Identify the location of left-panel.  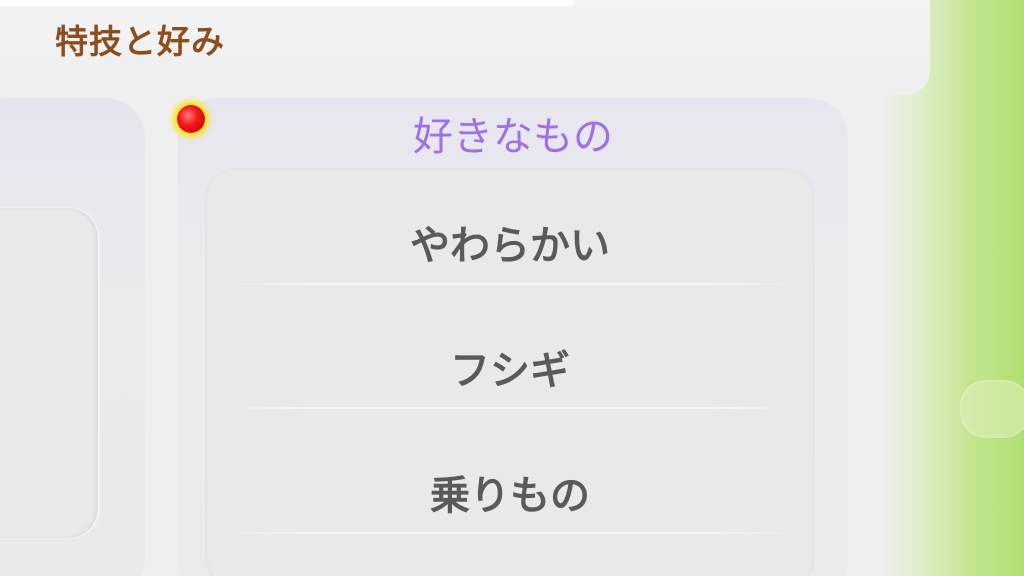
(72, 337).